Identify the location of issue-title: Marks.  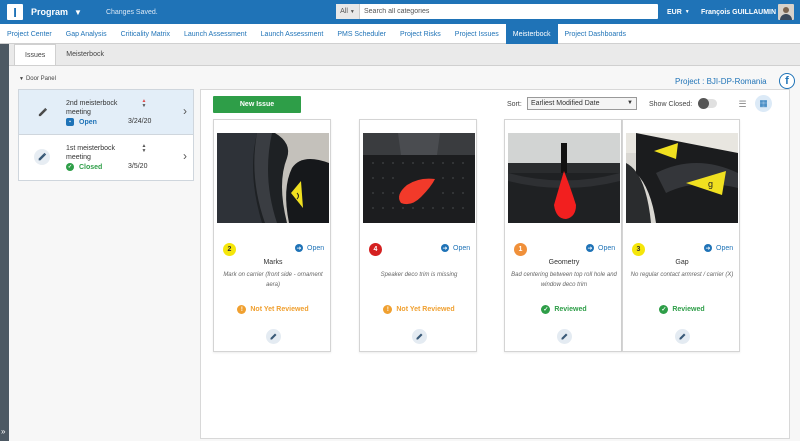
(273, 262).